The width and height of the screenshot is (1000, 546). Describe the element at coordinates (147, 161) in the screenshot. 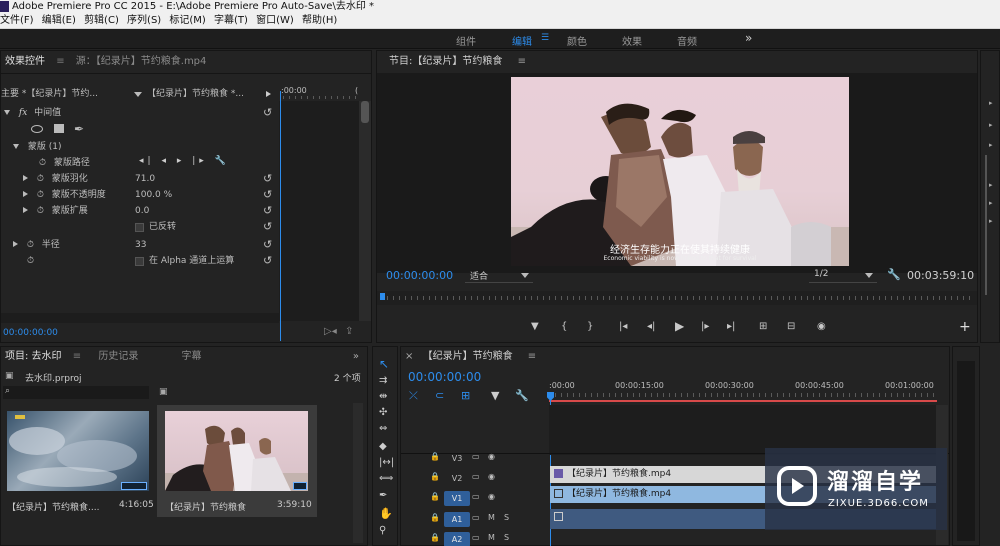

I see `track-backward-icon: ◂|` at that location.